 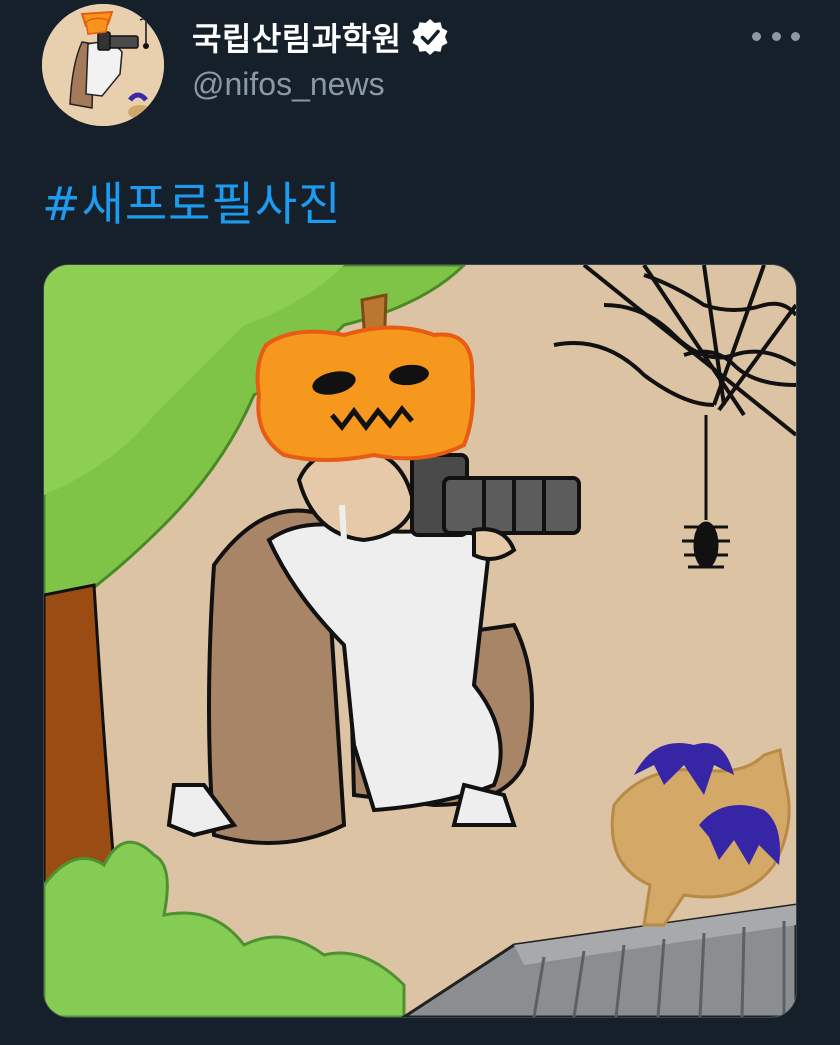 I want to click on hashtag-link: #새프로필사진, so click(x=191, y=201).